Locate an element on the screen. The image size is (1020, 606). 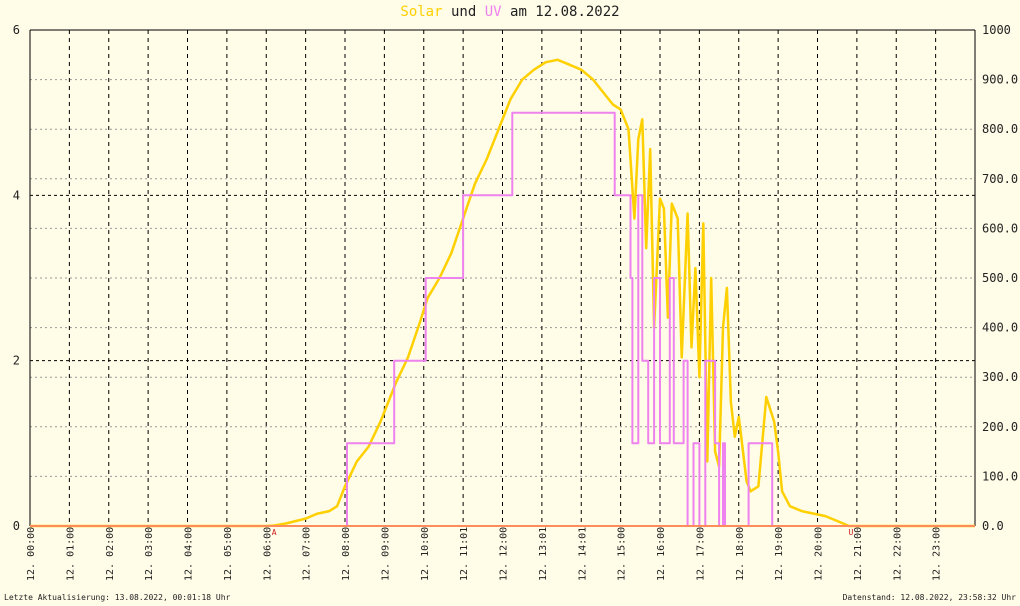
y-left-tick-label: 2 is located at coordinates (16, 361).